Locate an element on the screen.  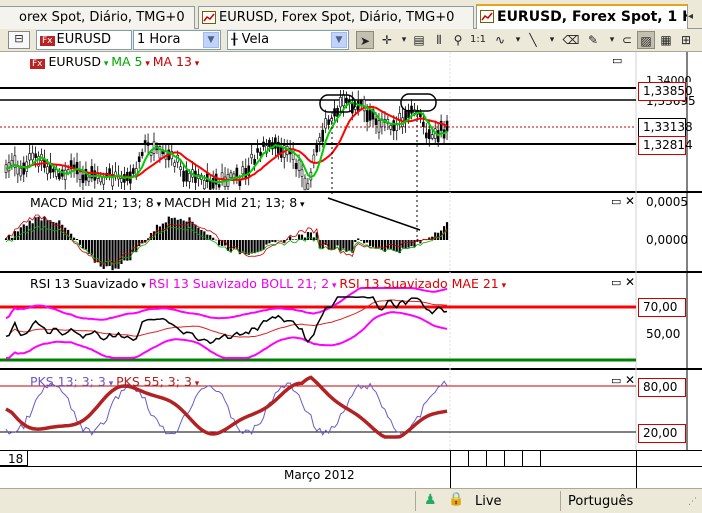
tab-chart-1: orex Spot, Diário, TMG+0 is located at coordinates (97, 17).